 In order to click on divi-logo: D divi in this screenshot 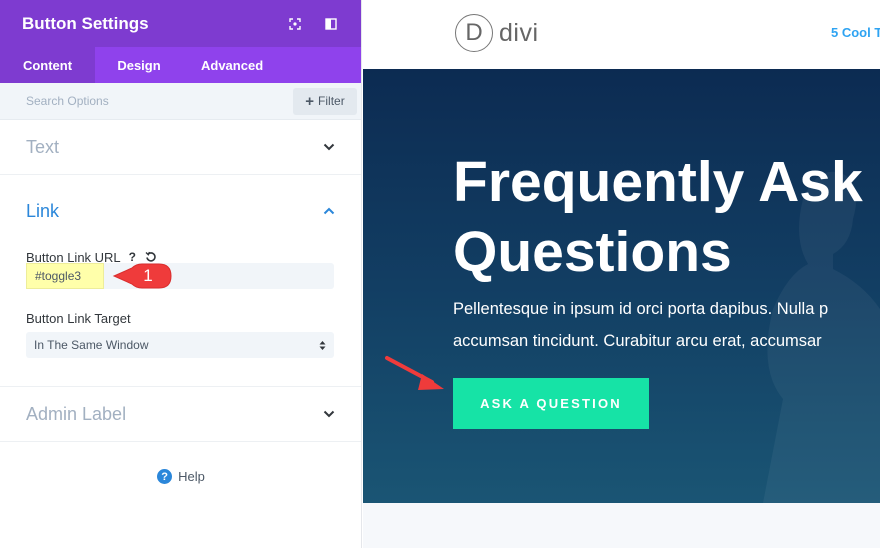, I will do `click(497, 33)`.